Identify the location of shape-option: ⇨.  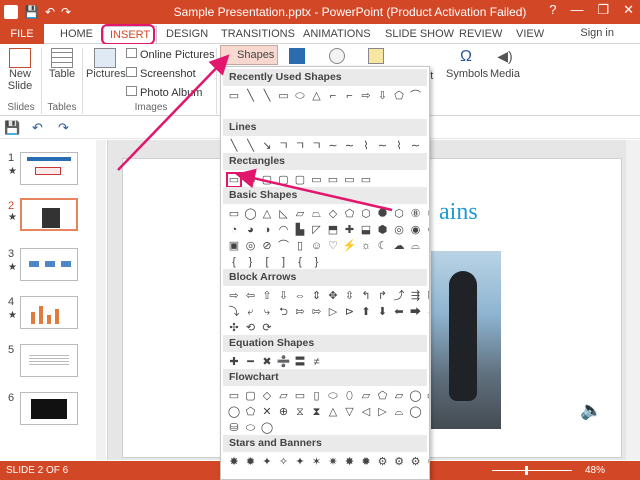
(234, 296).